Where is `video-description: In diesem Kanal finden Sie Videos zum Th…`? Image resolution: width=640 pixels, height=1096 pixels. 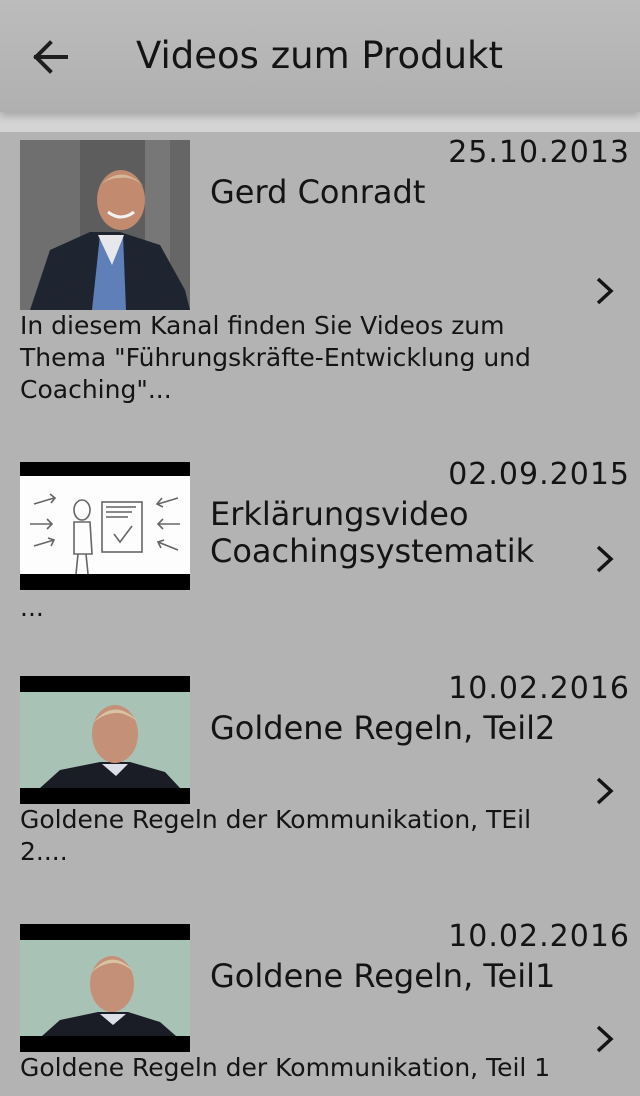 video-description: In diesem Kanal finden Sie Videos zum Th… is located at coordinates (275, 357).